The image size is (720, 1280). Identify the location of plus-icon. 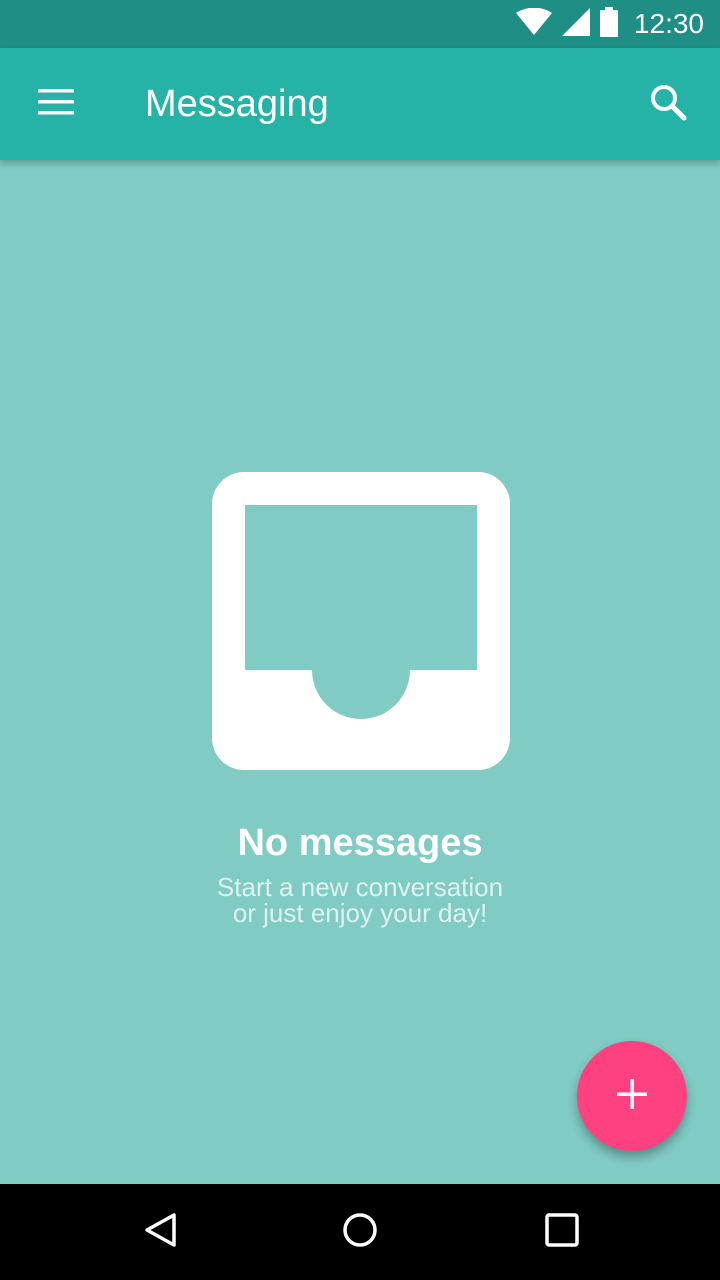
(632, 1096).